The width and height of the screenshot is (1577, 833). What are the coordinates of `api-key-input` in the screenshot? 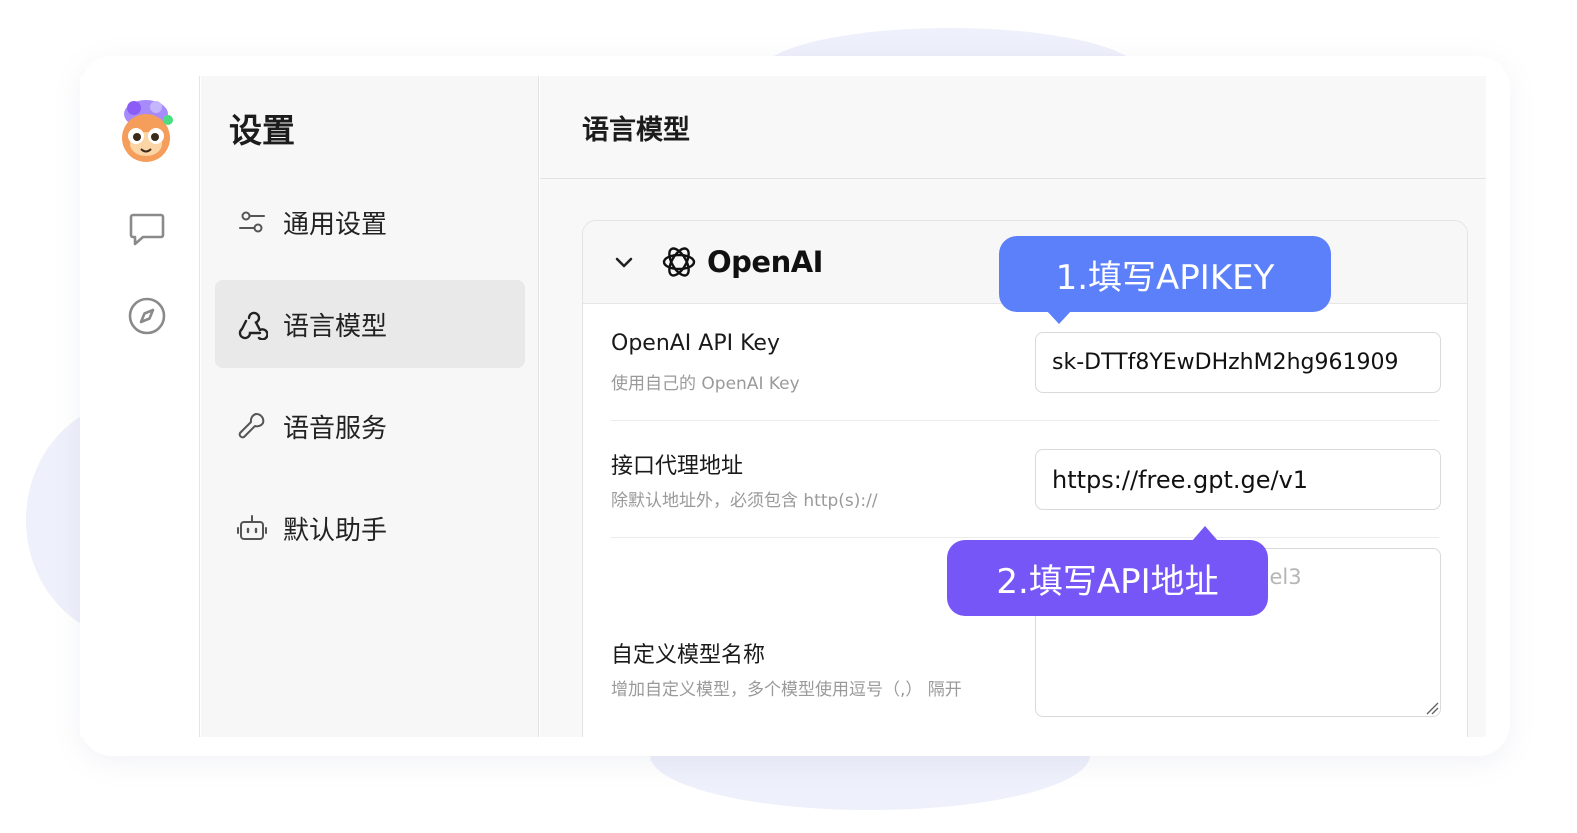 It's located at (1238, 362).